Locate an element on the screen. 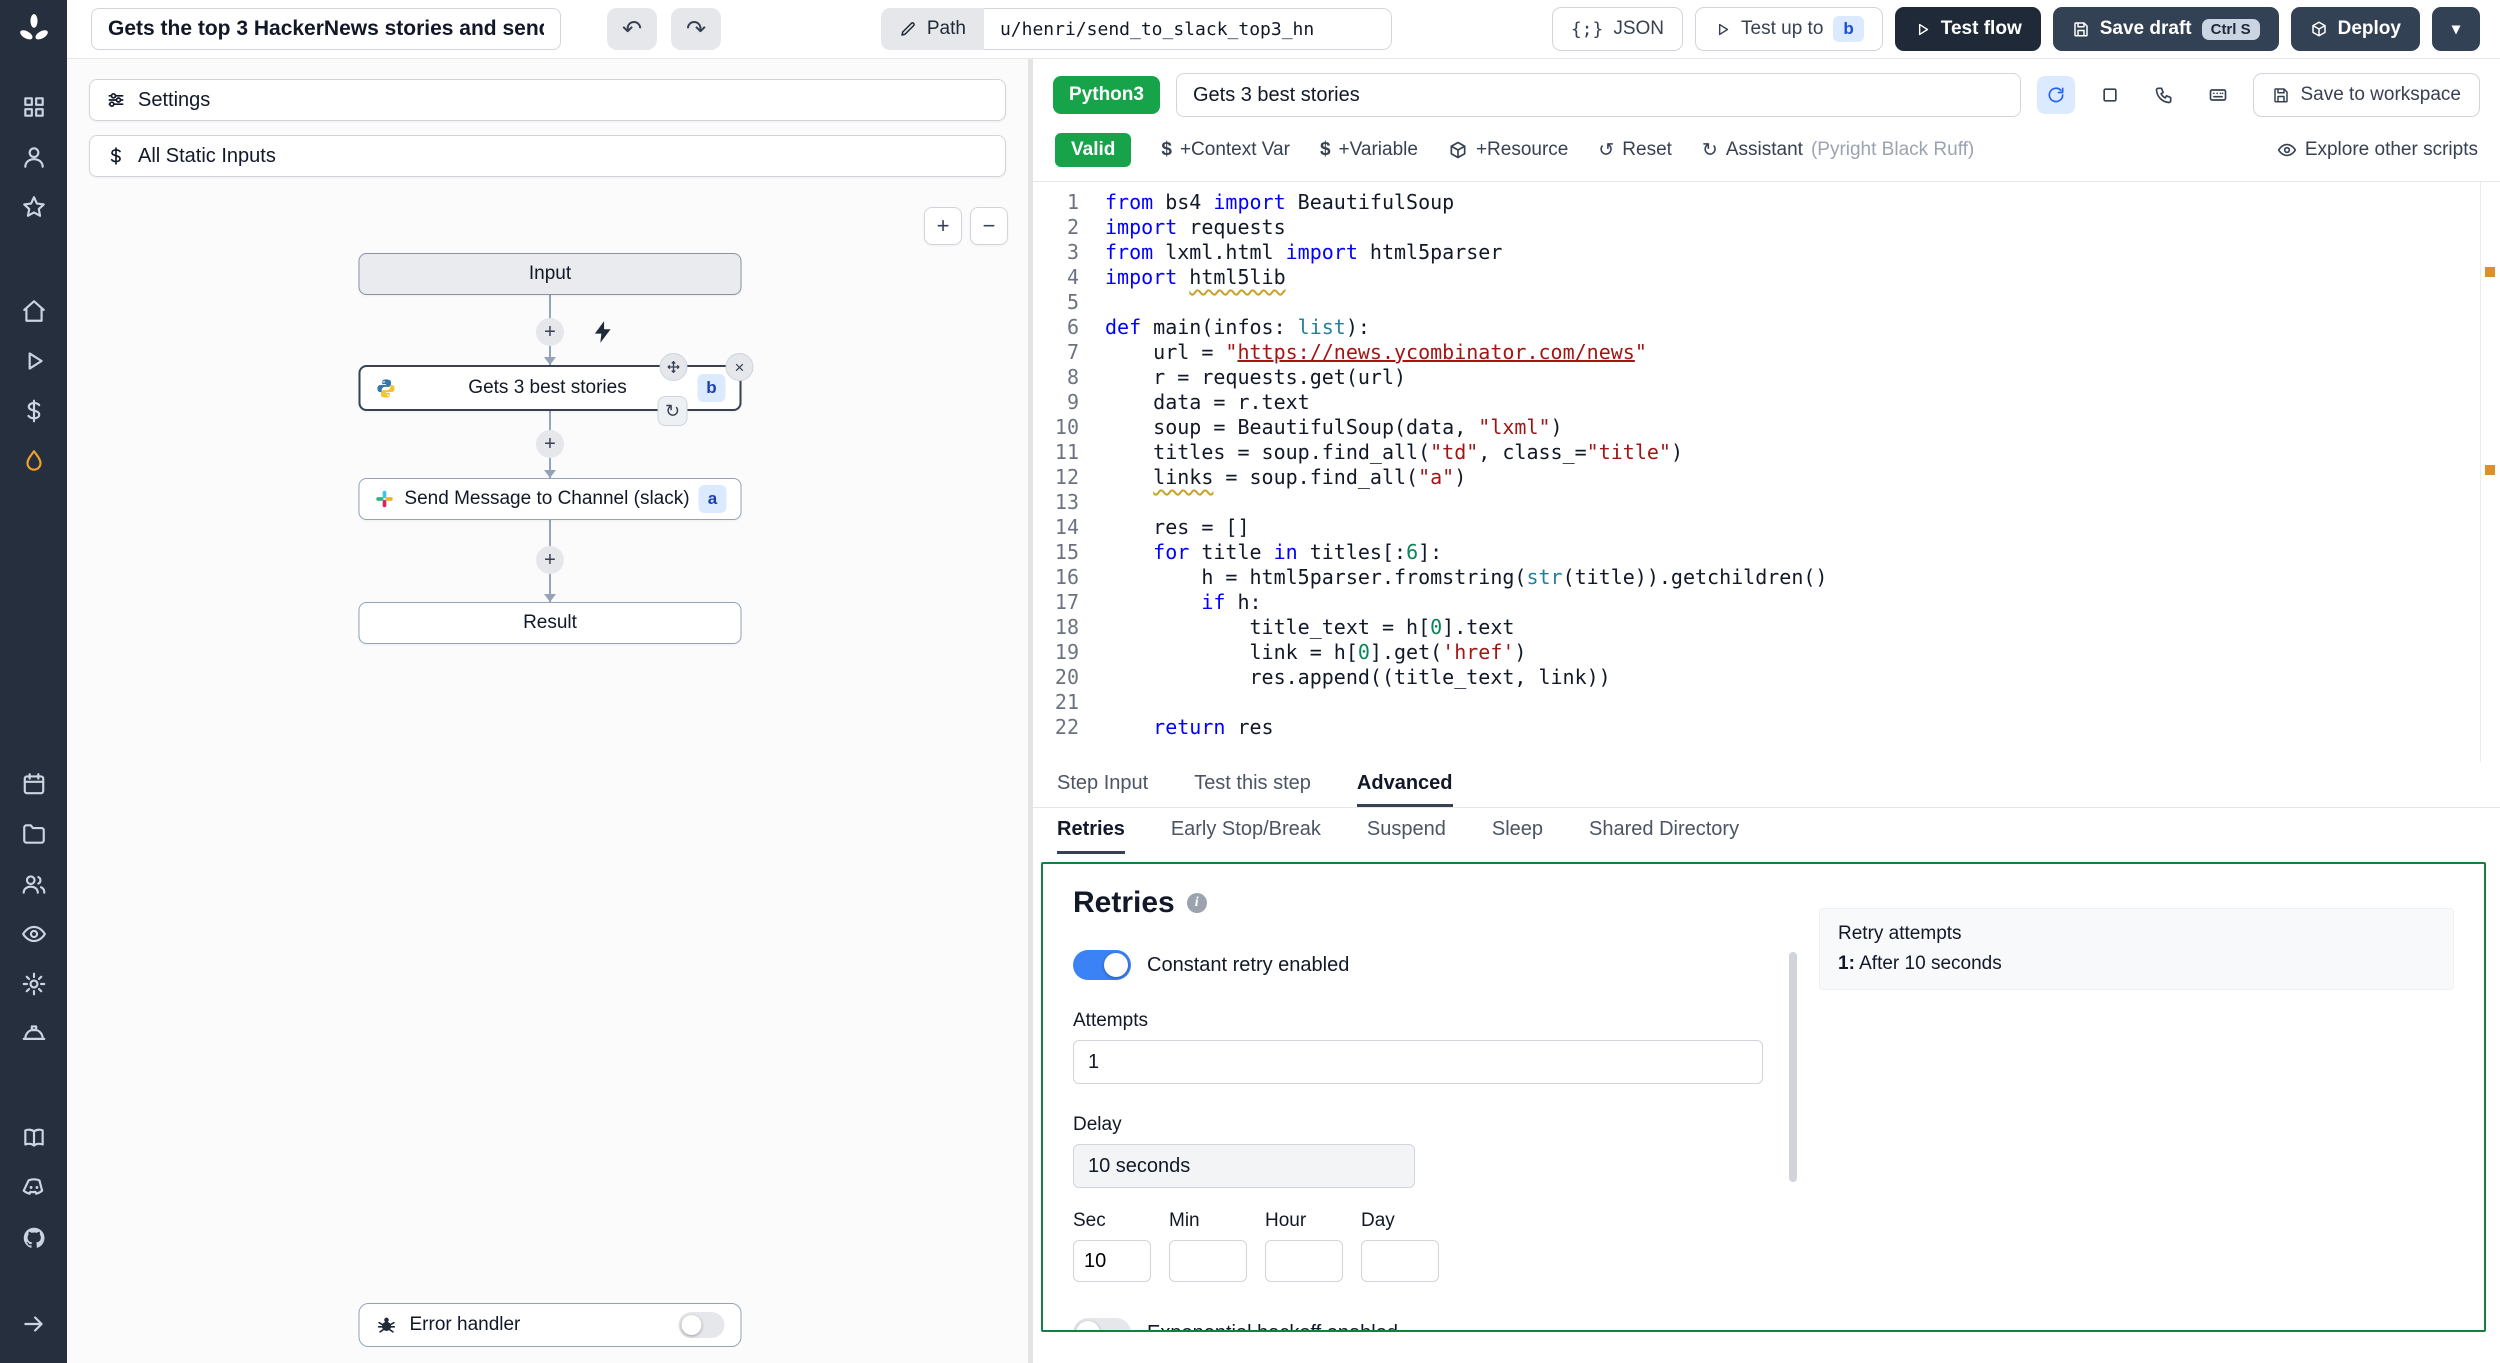 This screenshot has width=2500, height=1363. error-handler-toggle is located at coordinates (701, 1325).